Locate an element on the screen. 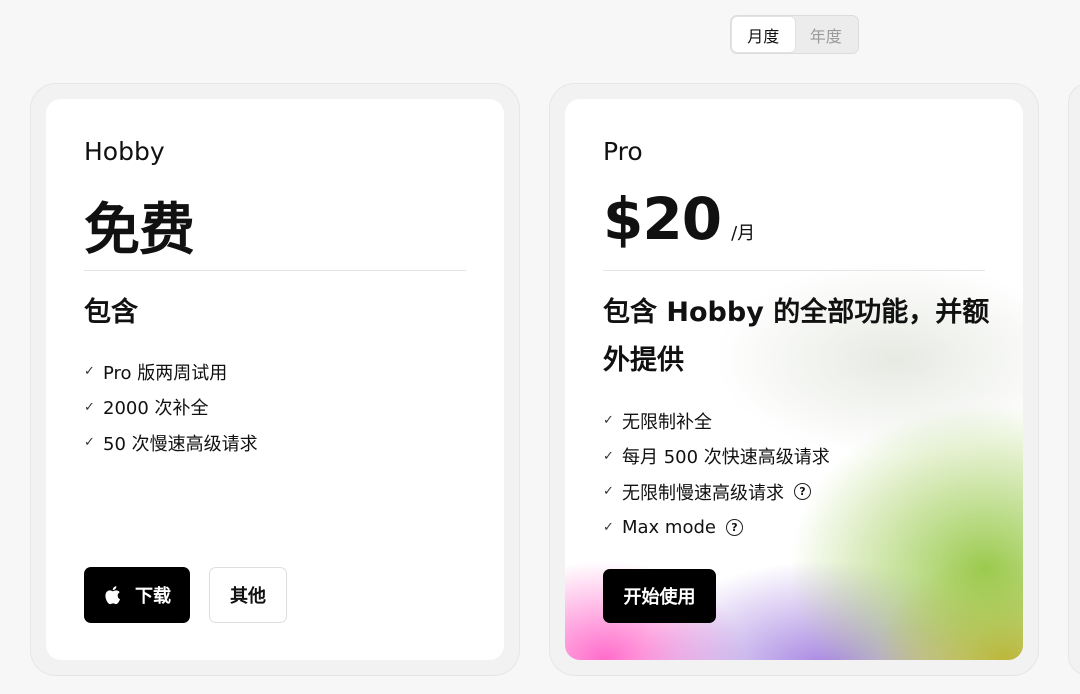  get-started-button: 开始使用 is located at coordinates (659, 596).